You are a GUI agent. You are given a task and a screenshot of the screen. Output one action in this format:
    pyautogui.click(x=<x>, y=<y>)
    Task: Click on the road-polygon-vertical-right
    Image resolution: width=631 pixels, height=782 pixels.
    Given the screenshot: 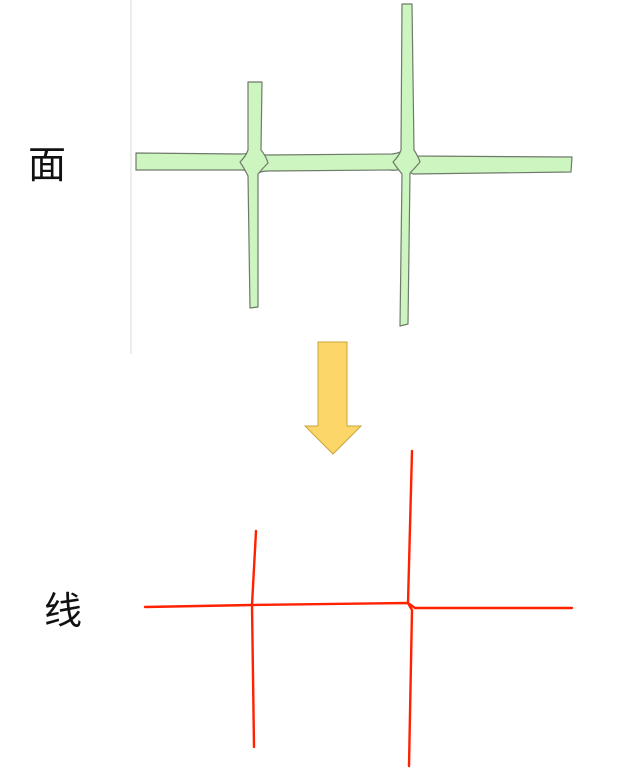 What is the action you would take?
    pyautogui.click(x=406, y=165)
    